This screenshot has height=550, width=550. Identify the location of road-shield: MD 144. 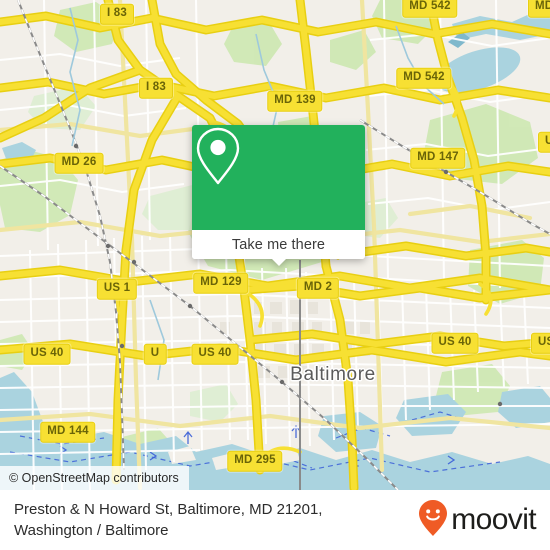
(68, 432).